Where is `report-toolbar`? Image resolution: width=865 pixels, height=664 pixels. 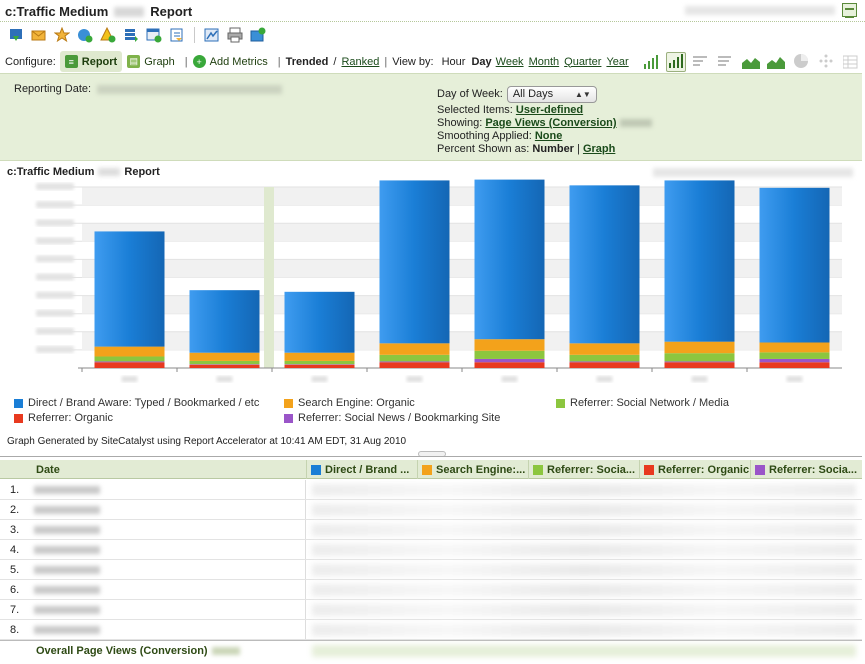 report-toolbar is located at coordinates (133, 35).